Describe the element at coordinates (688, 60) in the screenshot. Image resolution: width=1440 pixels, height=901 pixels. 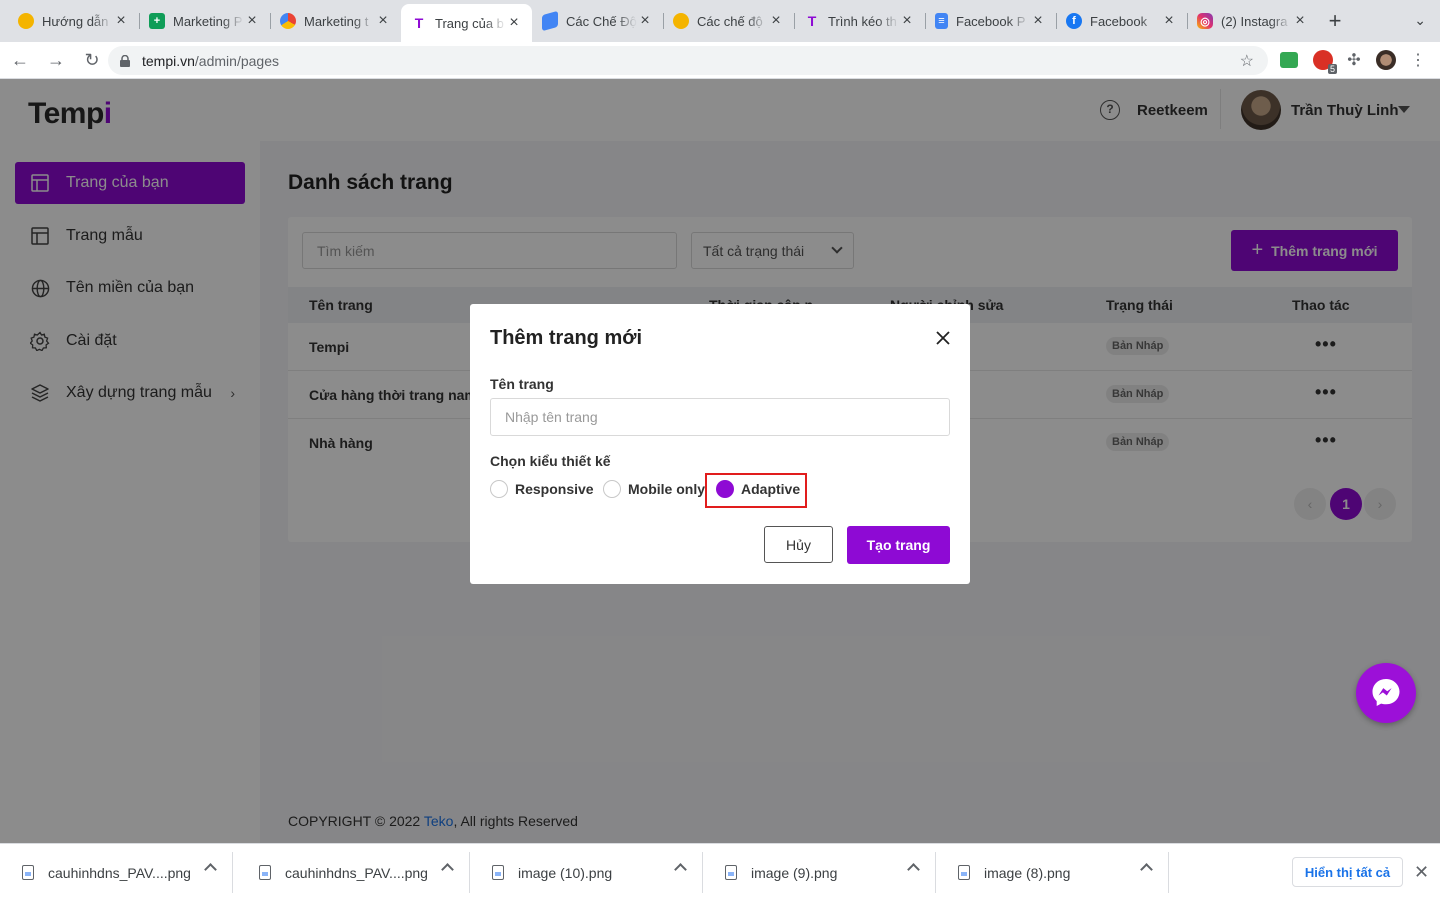
I see `address-bar: tempi.vn/admin/pages ☆` at that location.